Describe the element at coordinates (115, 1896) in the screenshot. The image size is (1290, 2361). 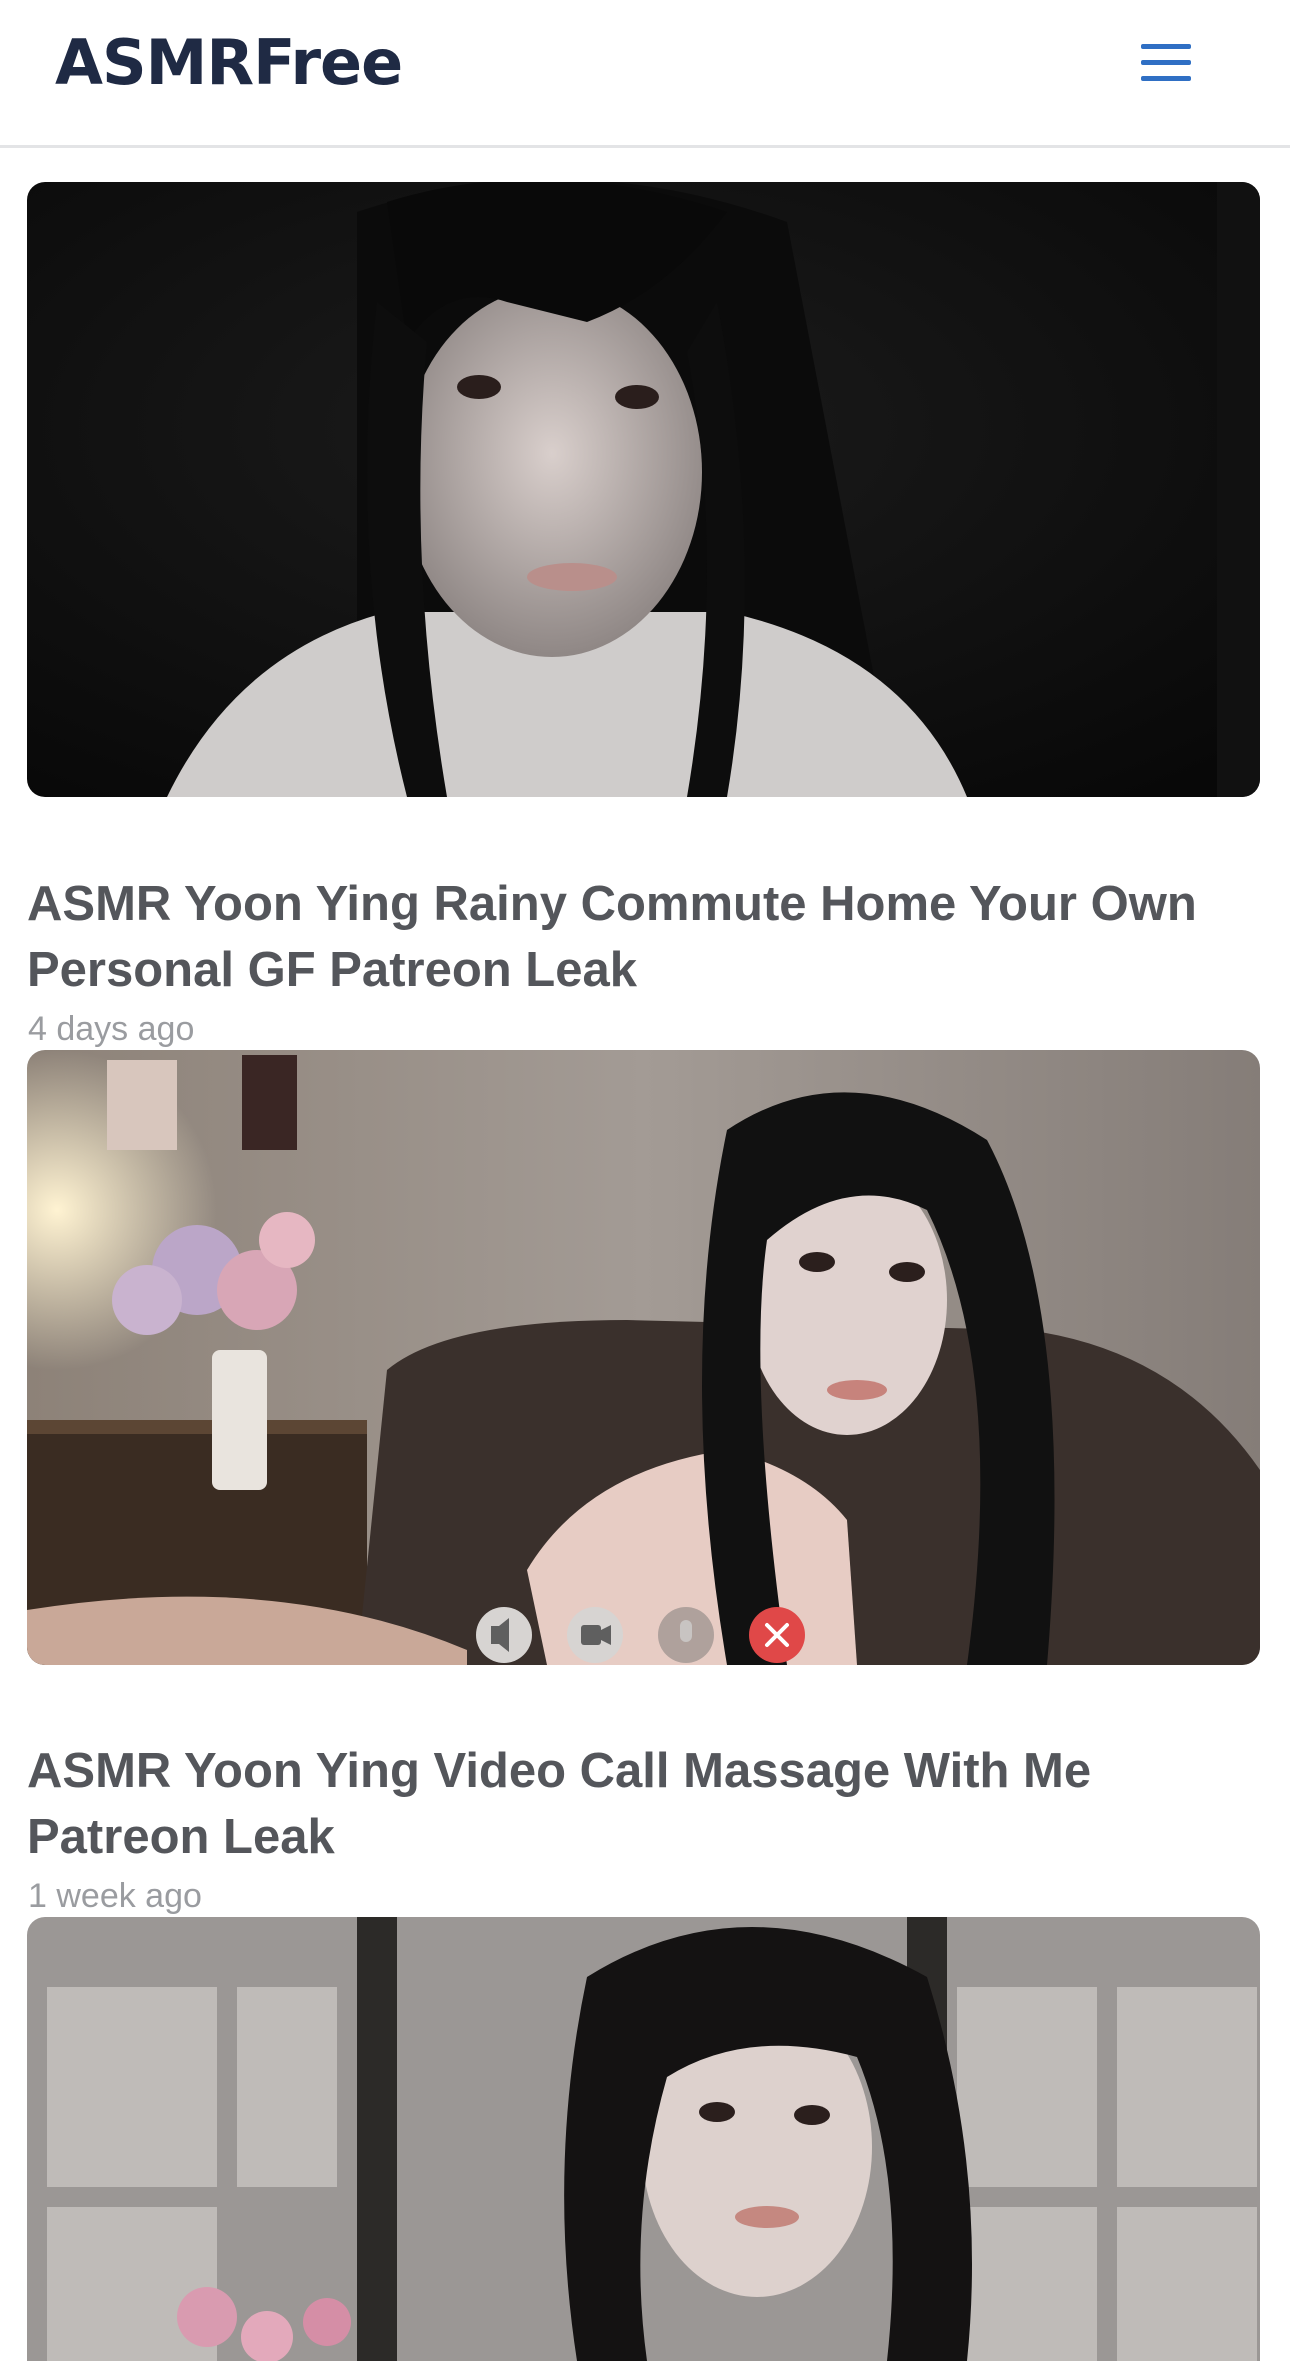
I see `post-timestamp: 1 week ago` at that location.